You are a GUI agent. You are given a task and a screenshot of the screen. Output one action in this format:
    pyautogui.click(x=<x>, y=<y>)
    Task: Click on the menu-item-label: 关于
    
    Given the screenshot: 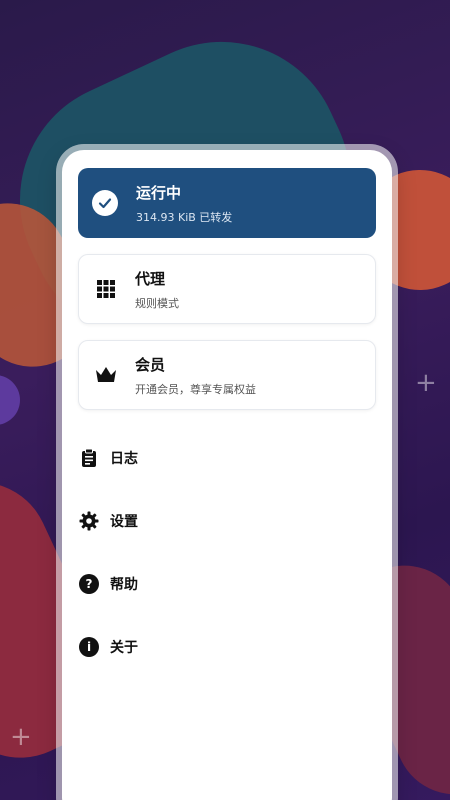 What is the action you would take?
    pyautogui.click(x=124, y=647)
    